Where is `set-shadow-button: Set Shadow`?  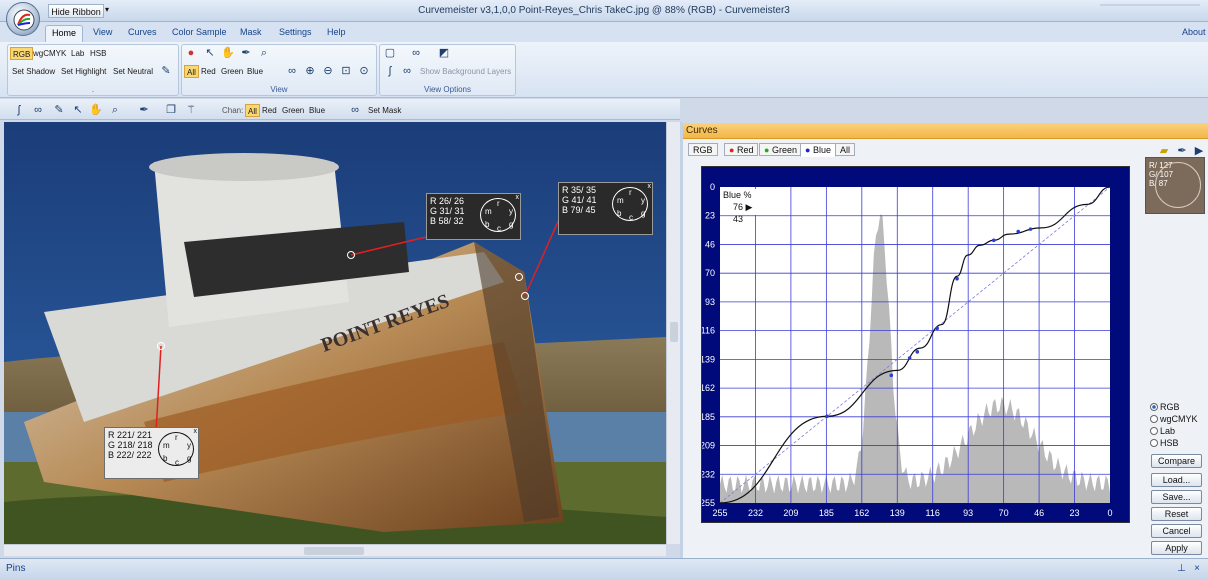 set-shadow-button: Set Shadow is located at coordinates (33, 71).